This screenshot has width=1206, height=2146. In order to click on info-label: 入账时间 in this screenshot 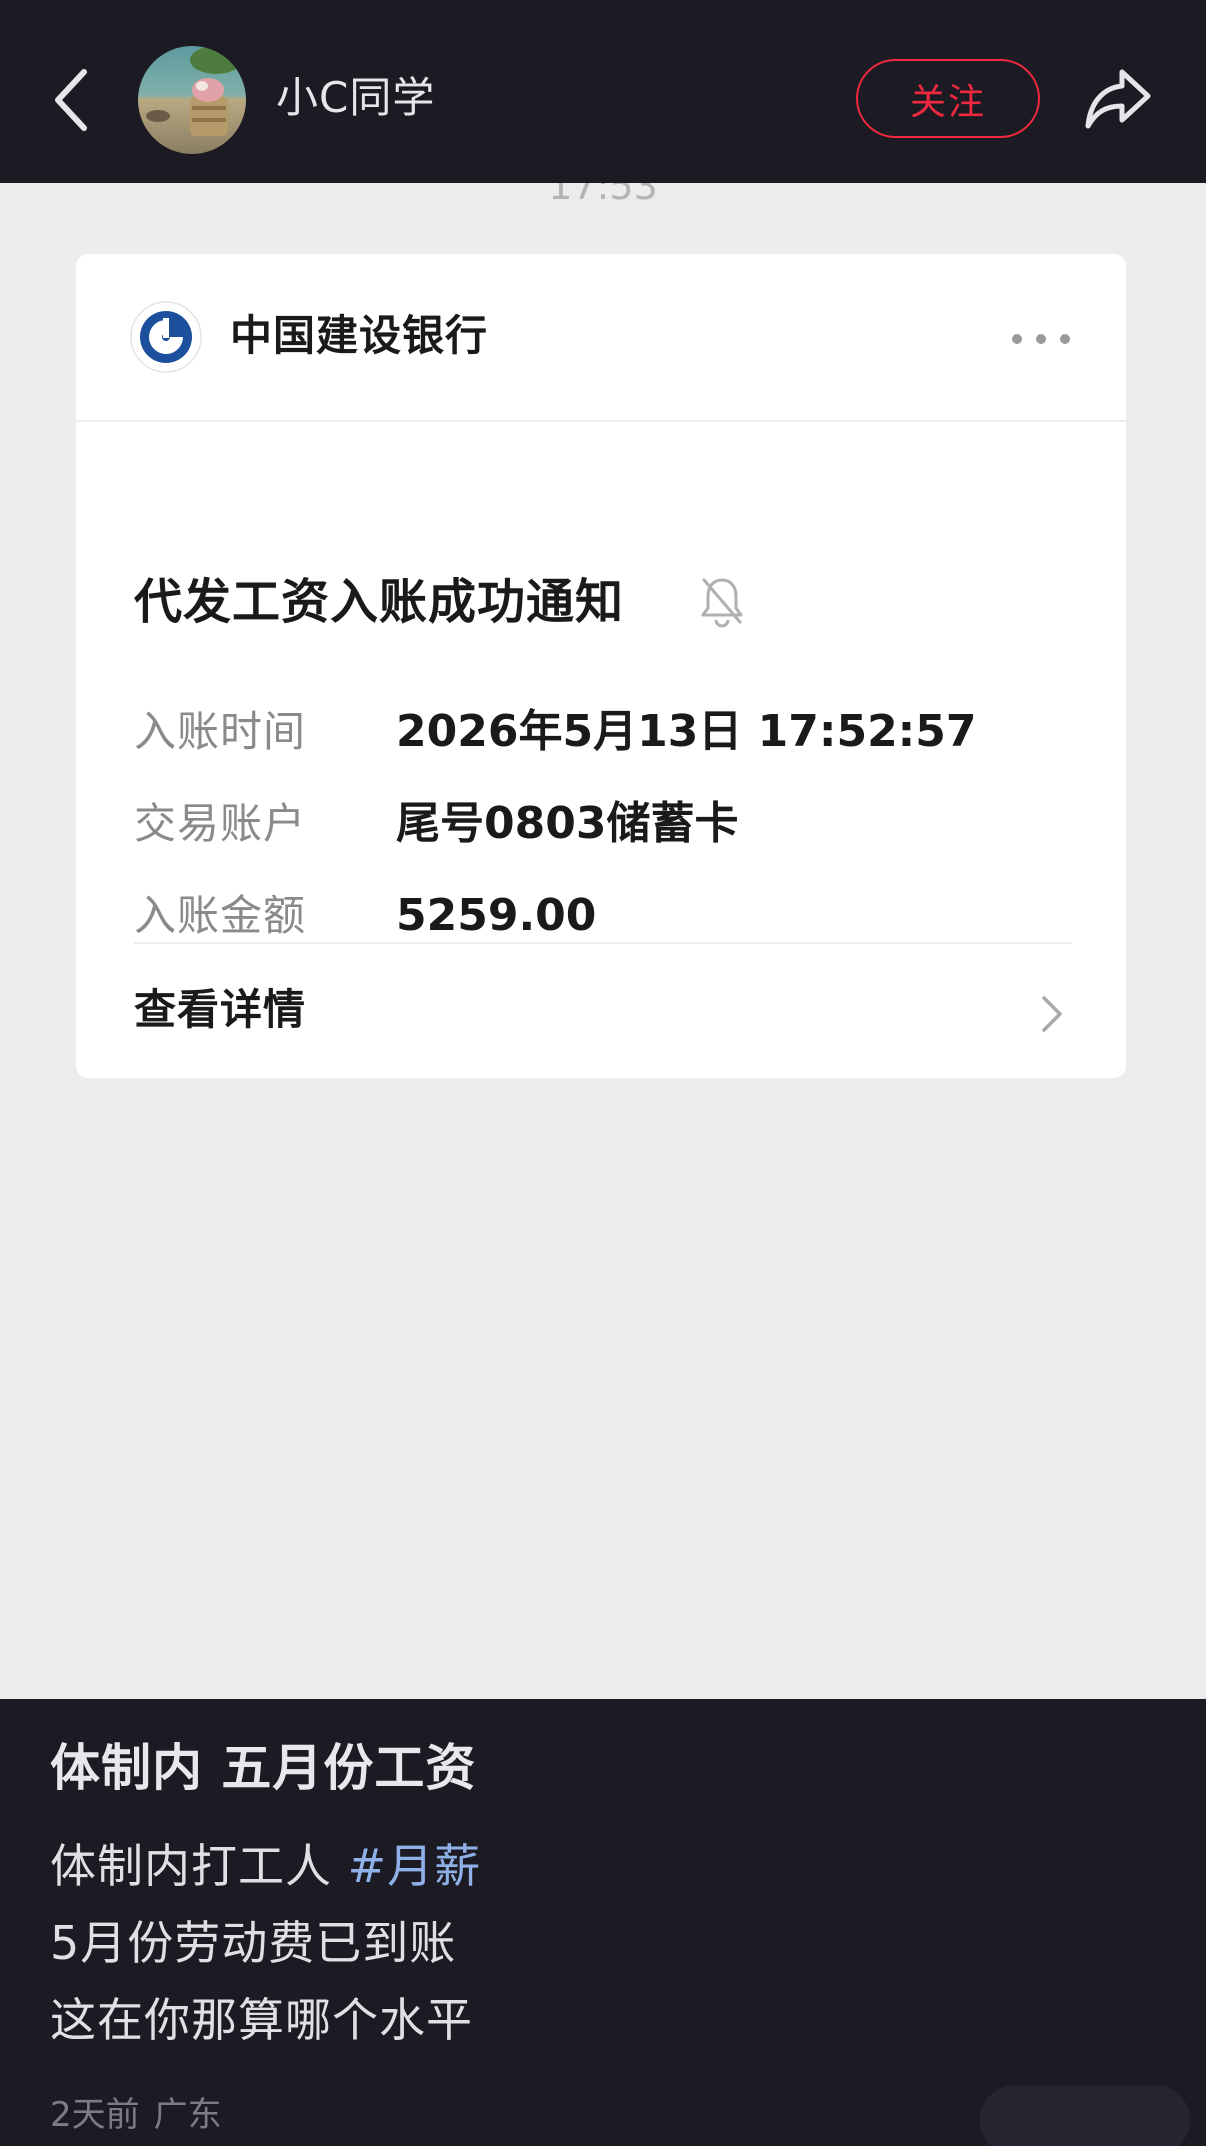, I will do `click(220, 731)`.